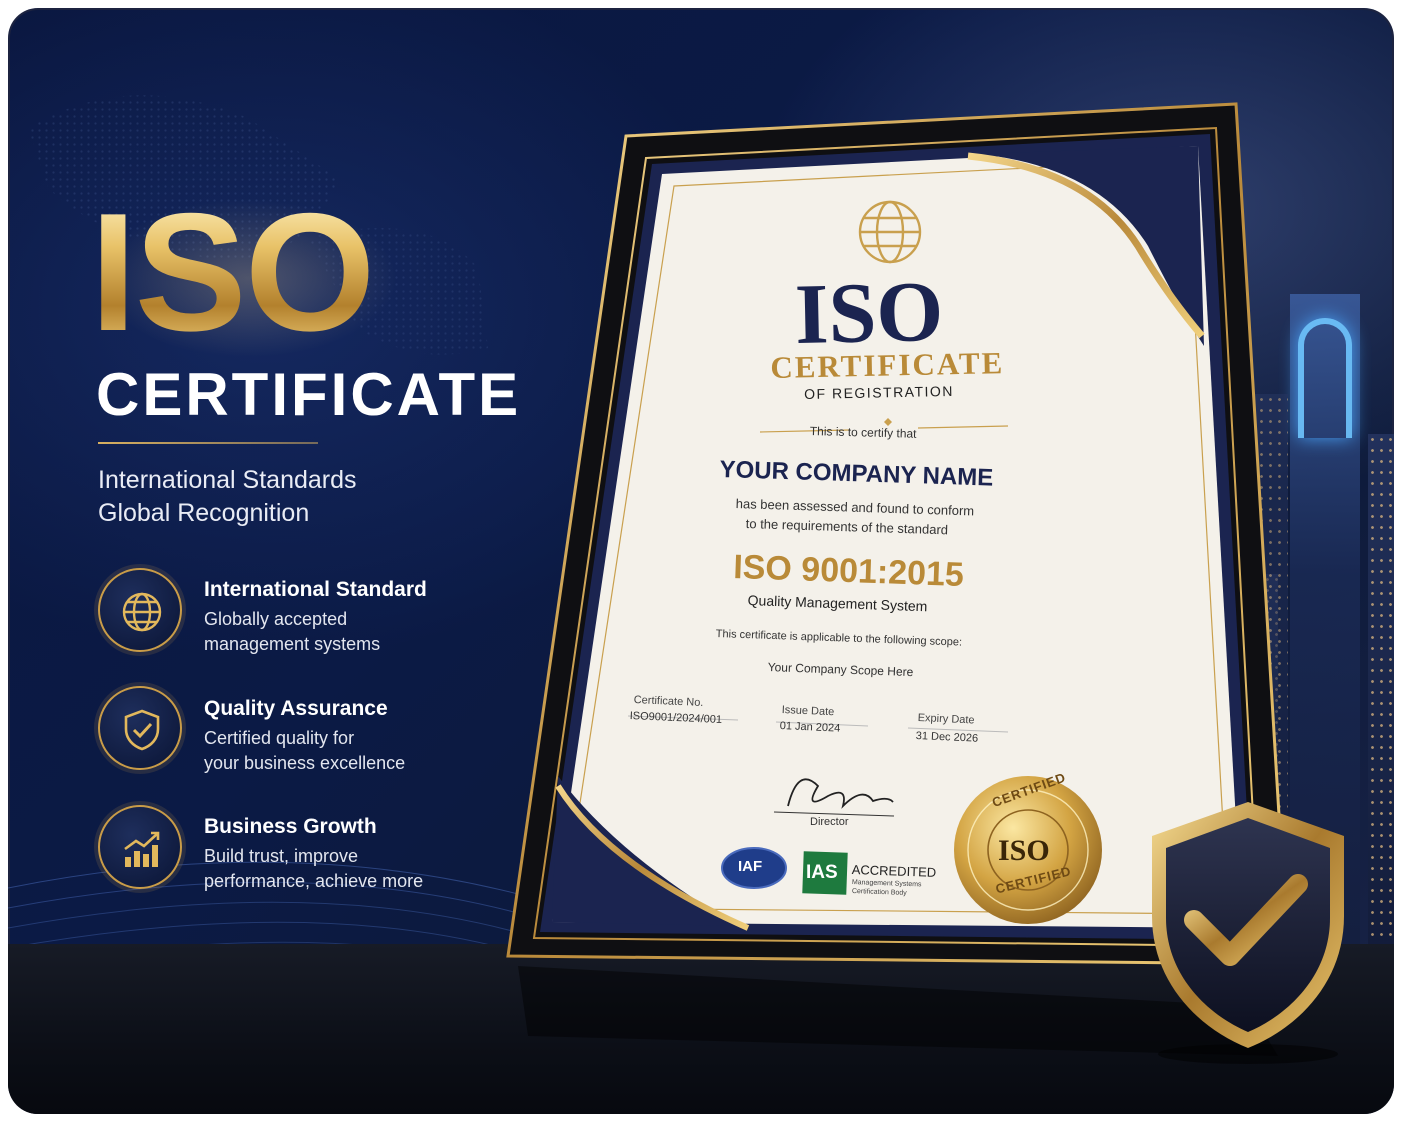  I want to click on seal-iso-text: ISO, so click(1024, 850).